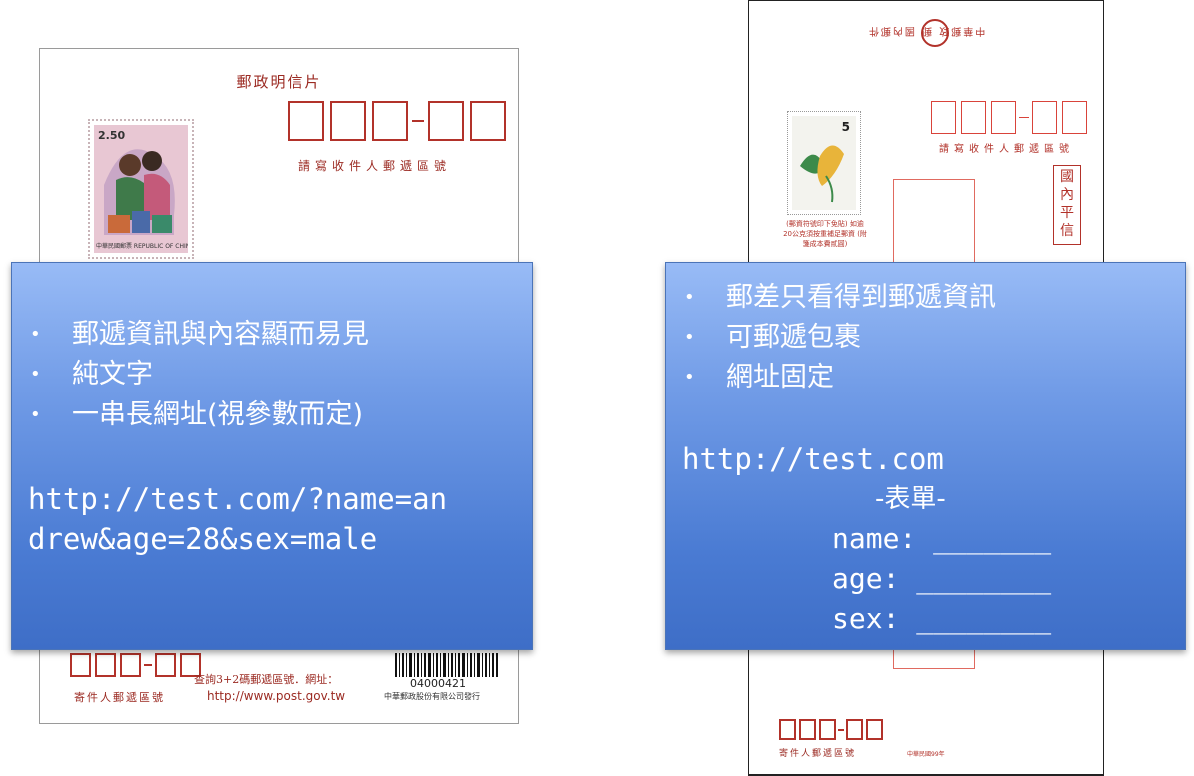 The image size is (1194, 776). Describe the element at coordinates (218, 414) in the screenshot. I see `bullet-text: 一串長網址(視參數而定)` at that location.